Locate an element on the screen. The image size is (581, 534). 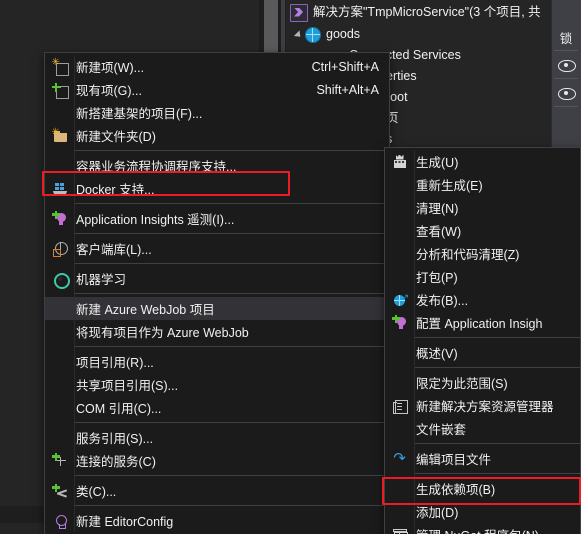
menu-item-new-solution-explorer: 新建解决方案资源管理器 is located at coordinates (482, 405).